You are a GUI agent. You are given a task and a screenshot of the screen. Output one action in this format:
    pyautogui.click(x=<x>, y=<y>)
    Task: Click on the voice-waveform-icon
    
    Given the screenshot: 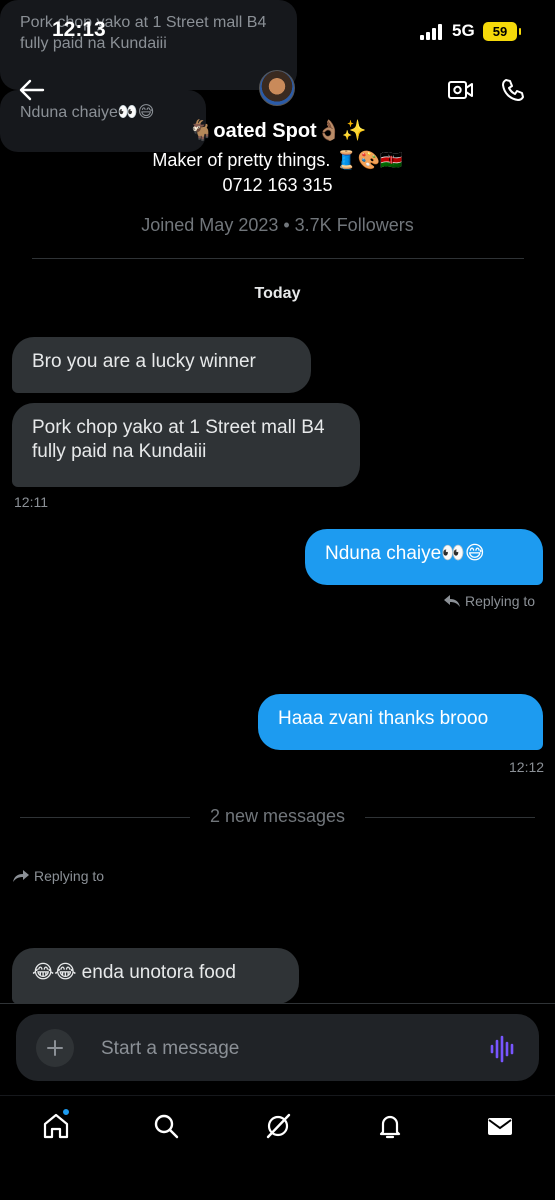 What is the action you would take?
    pyautogui.click(x=502, y=1049)
    